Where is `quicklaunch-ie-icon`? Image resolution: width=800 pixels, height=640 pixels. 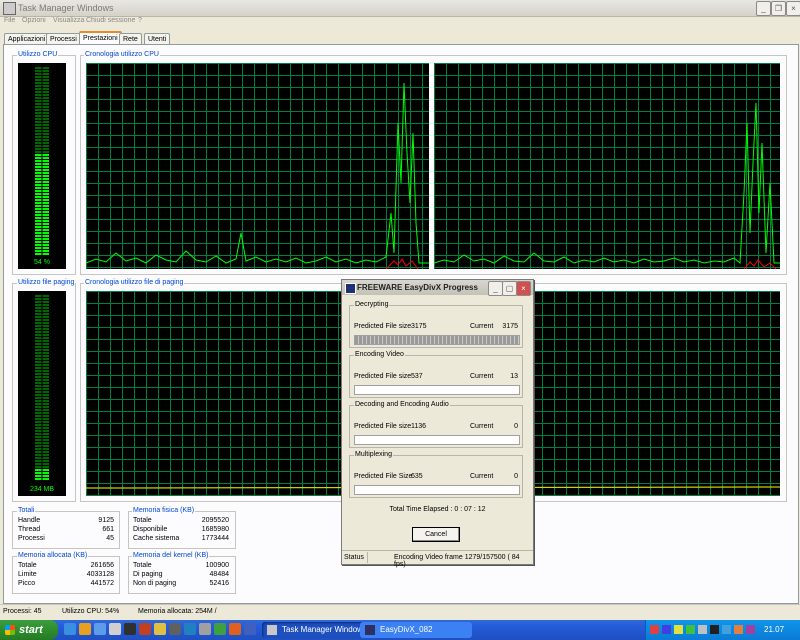 quicklaunch-ie-icon is located at coordinates (70, 629).